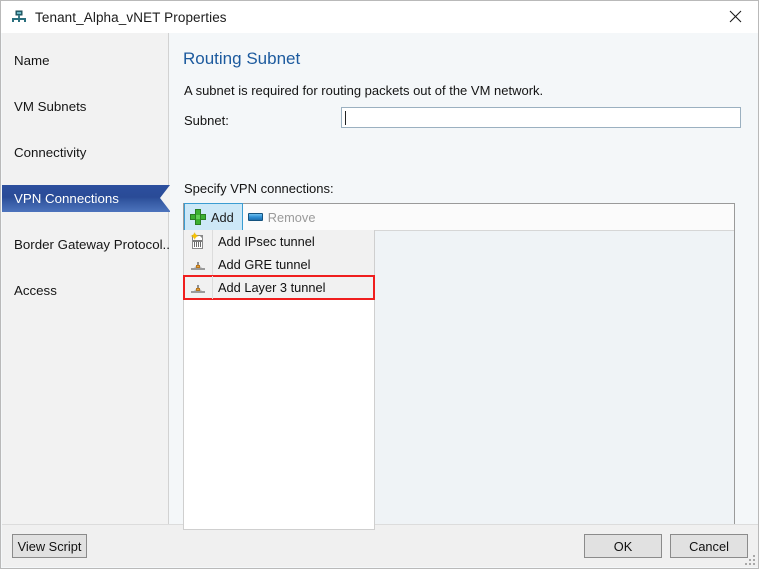 This screenshot has width=759, height=569. I want to click on sidebar-item-label: Access, so click(35, 290).